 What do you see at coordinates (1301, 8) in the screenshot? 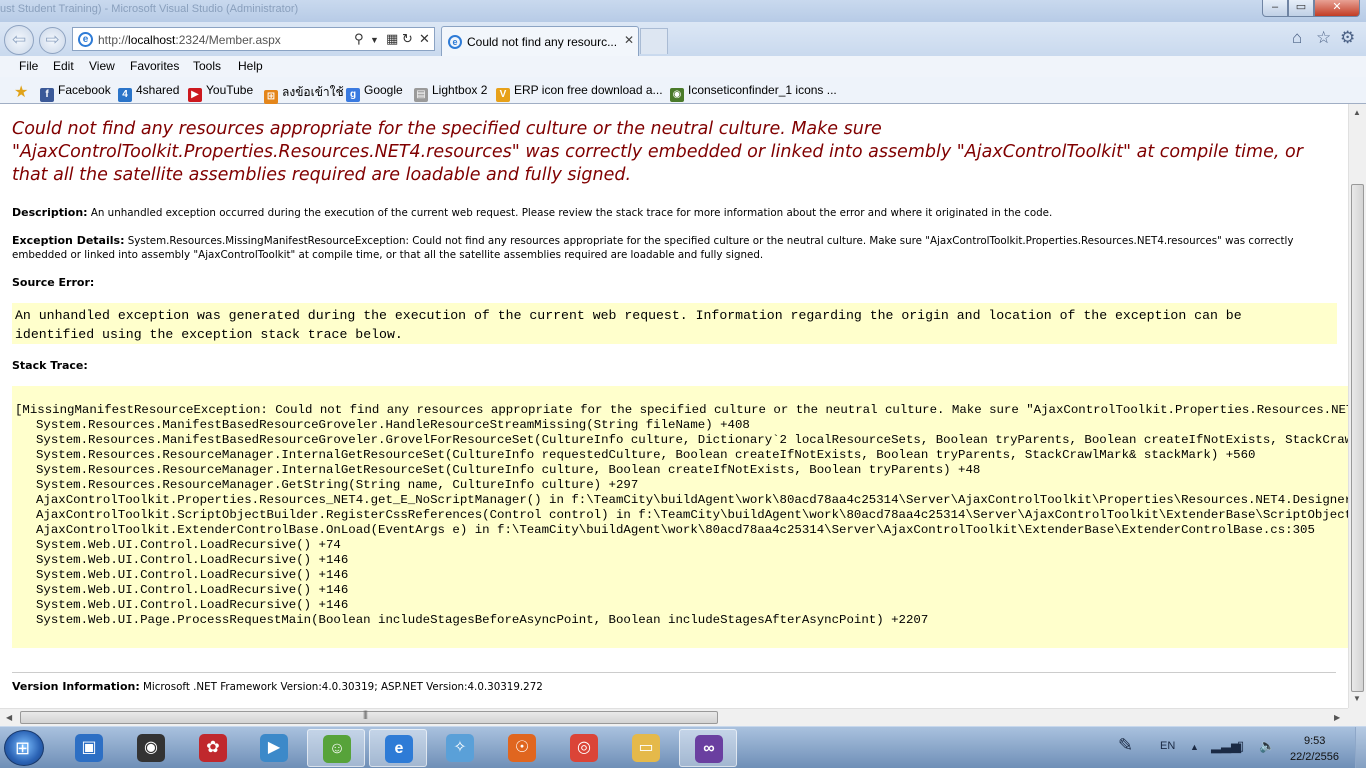
I see `maximize-button: ▭` at bounding box center [1301, 8].